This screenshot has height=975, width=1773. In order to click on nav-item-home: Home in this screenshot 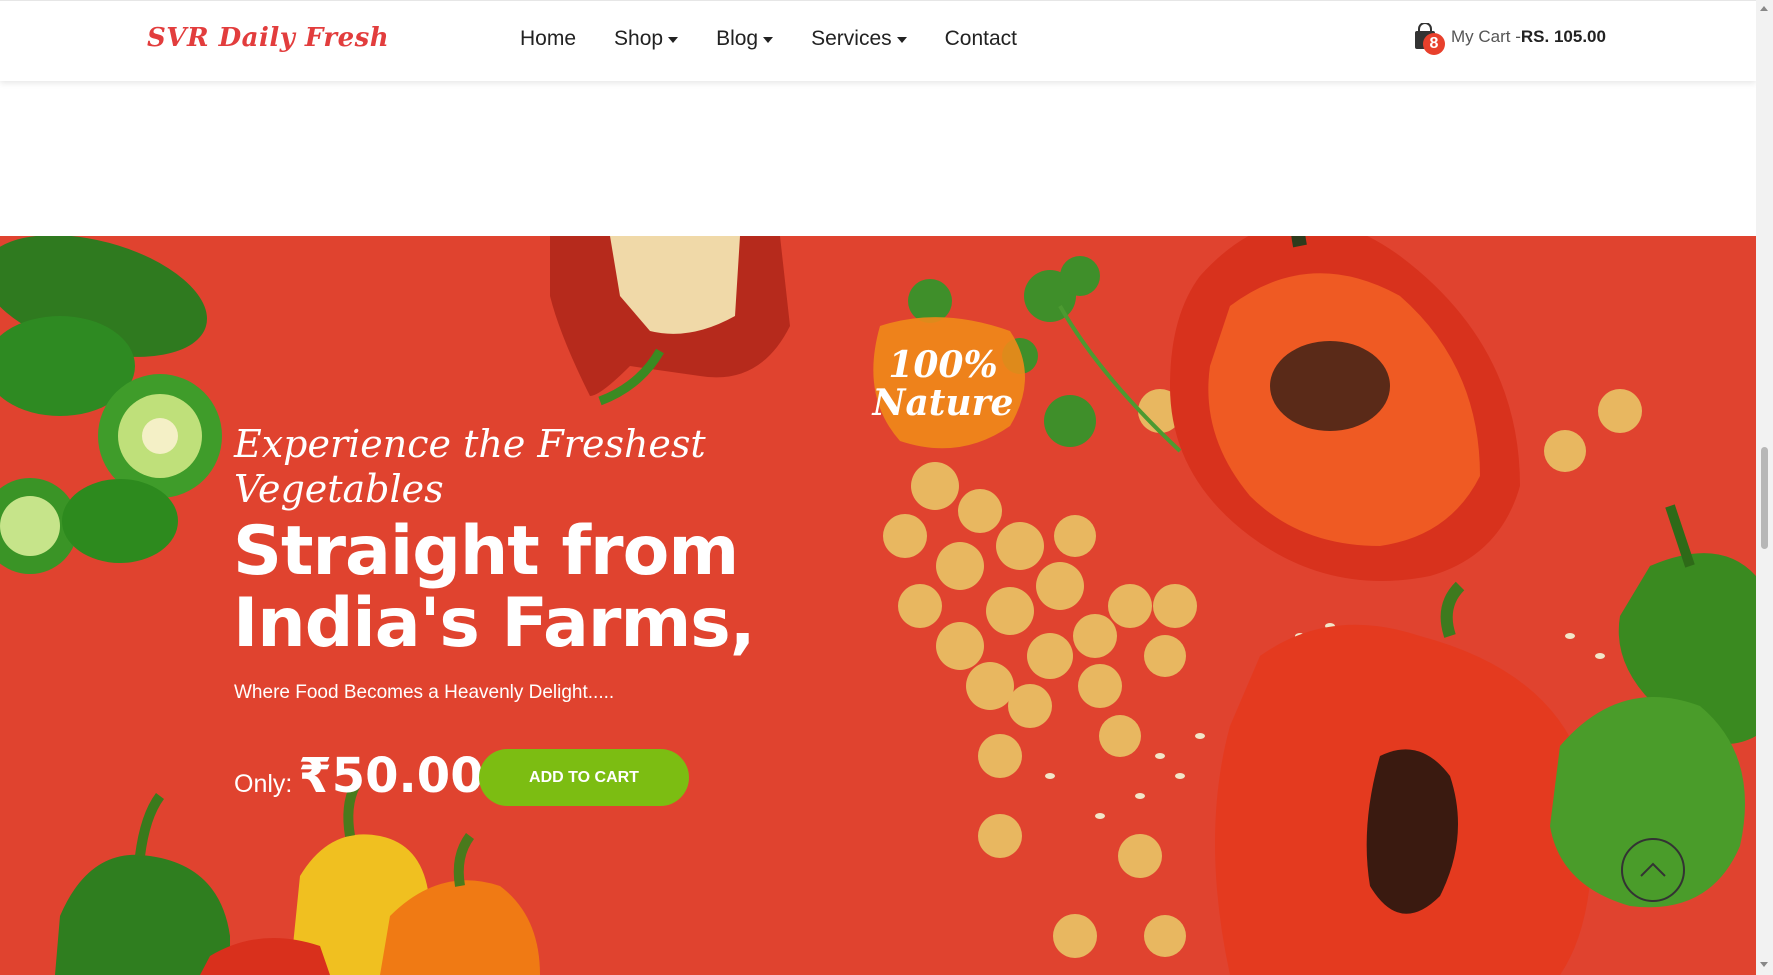, I will do `click(548, 39)`.